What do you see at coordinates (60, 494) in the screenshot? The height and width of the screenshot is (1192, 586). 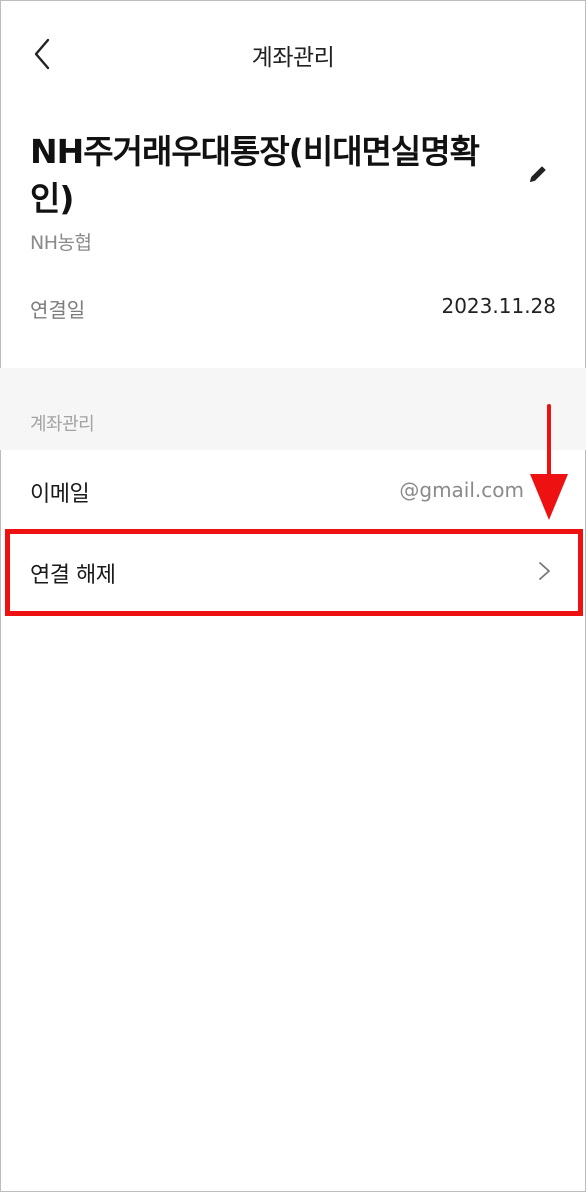 I see `email-label: 이메일` at bounding box center [60, 494].